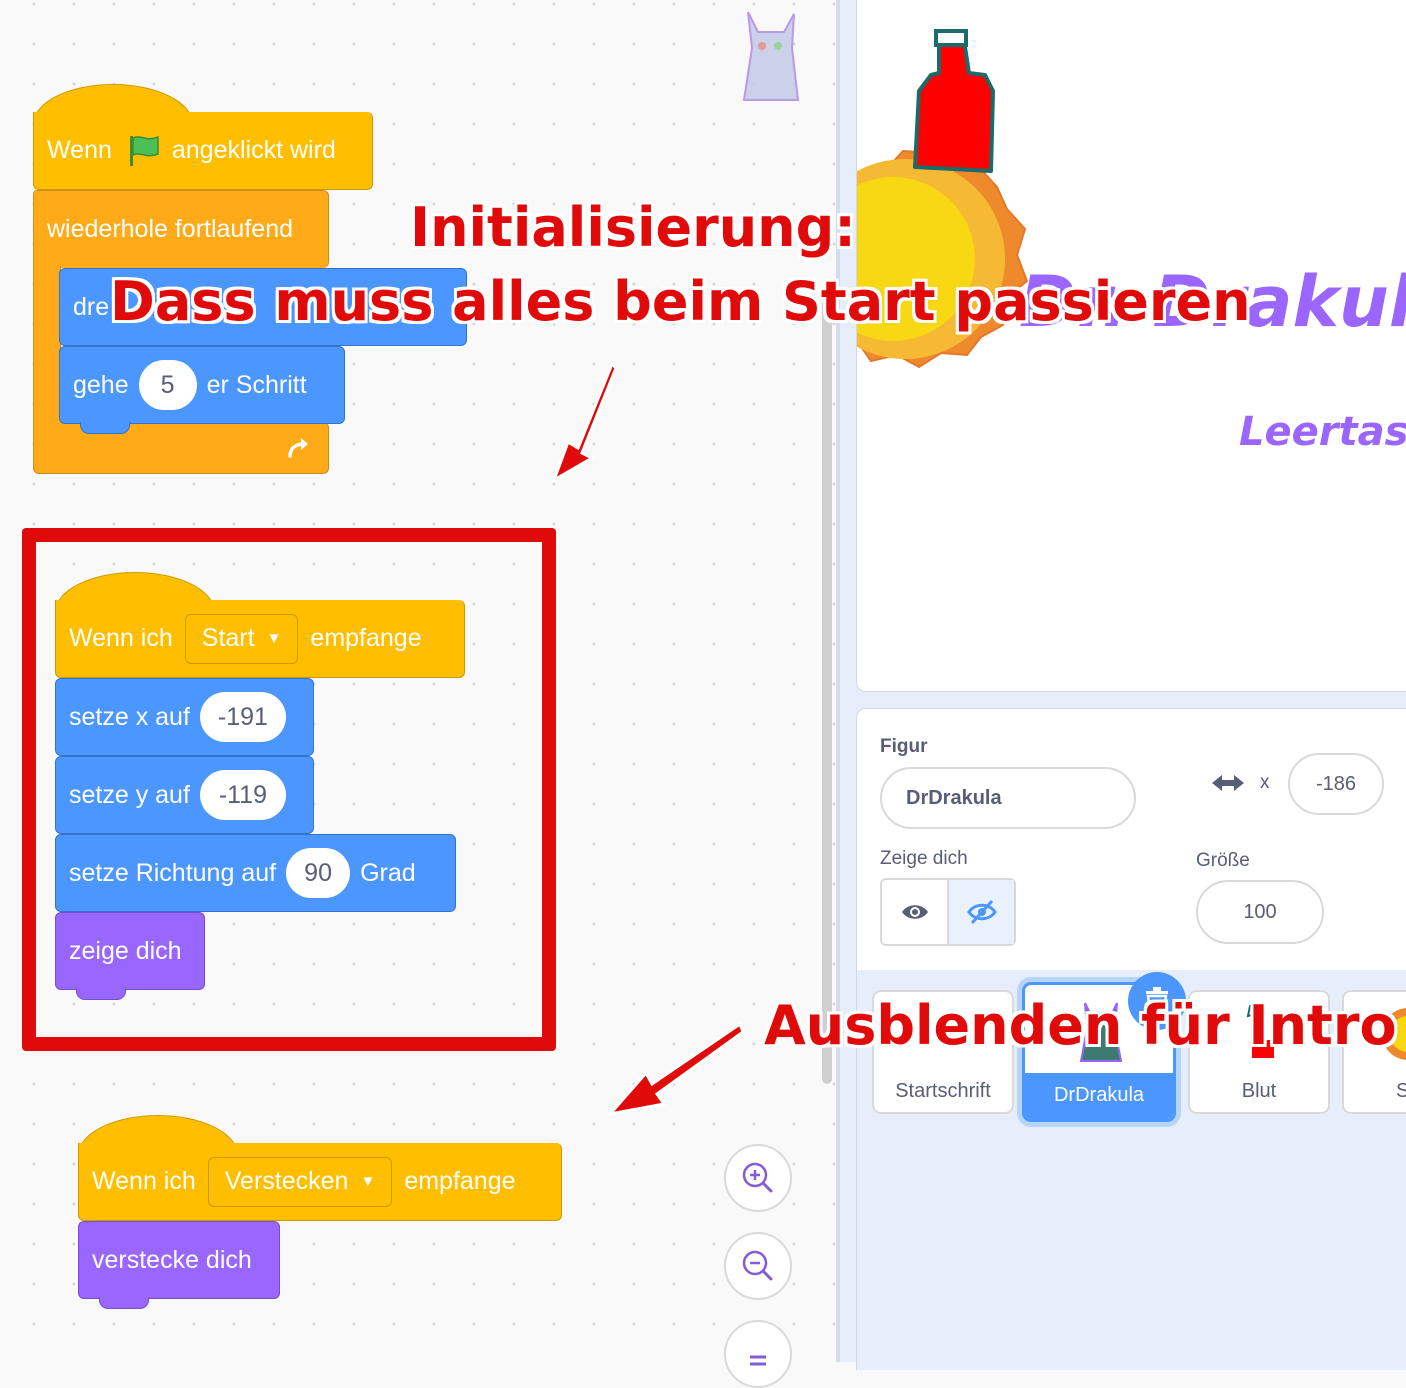  Describe the element at coordinates (758, 1354) in the screenshot. I see `zoom-reset-button` at that location.